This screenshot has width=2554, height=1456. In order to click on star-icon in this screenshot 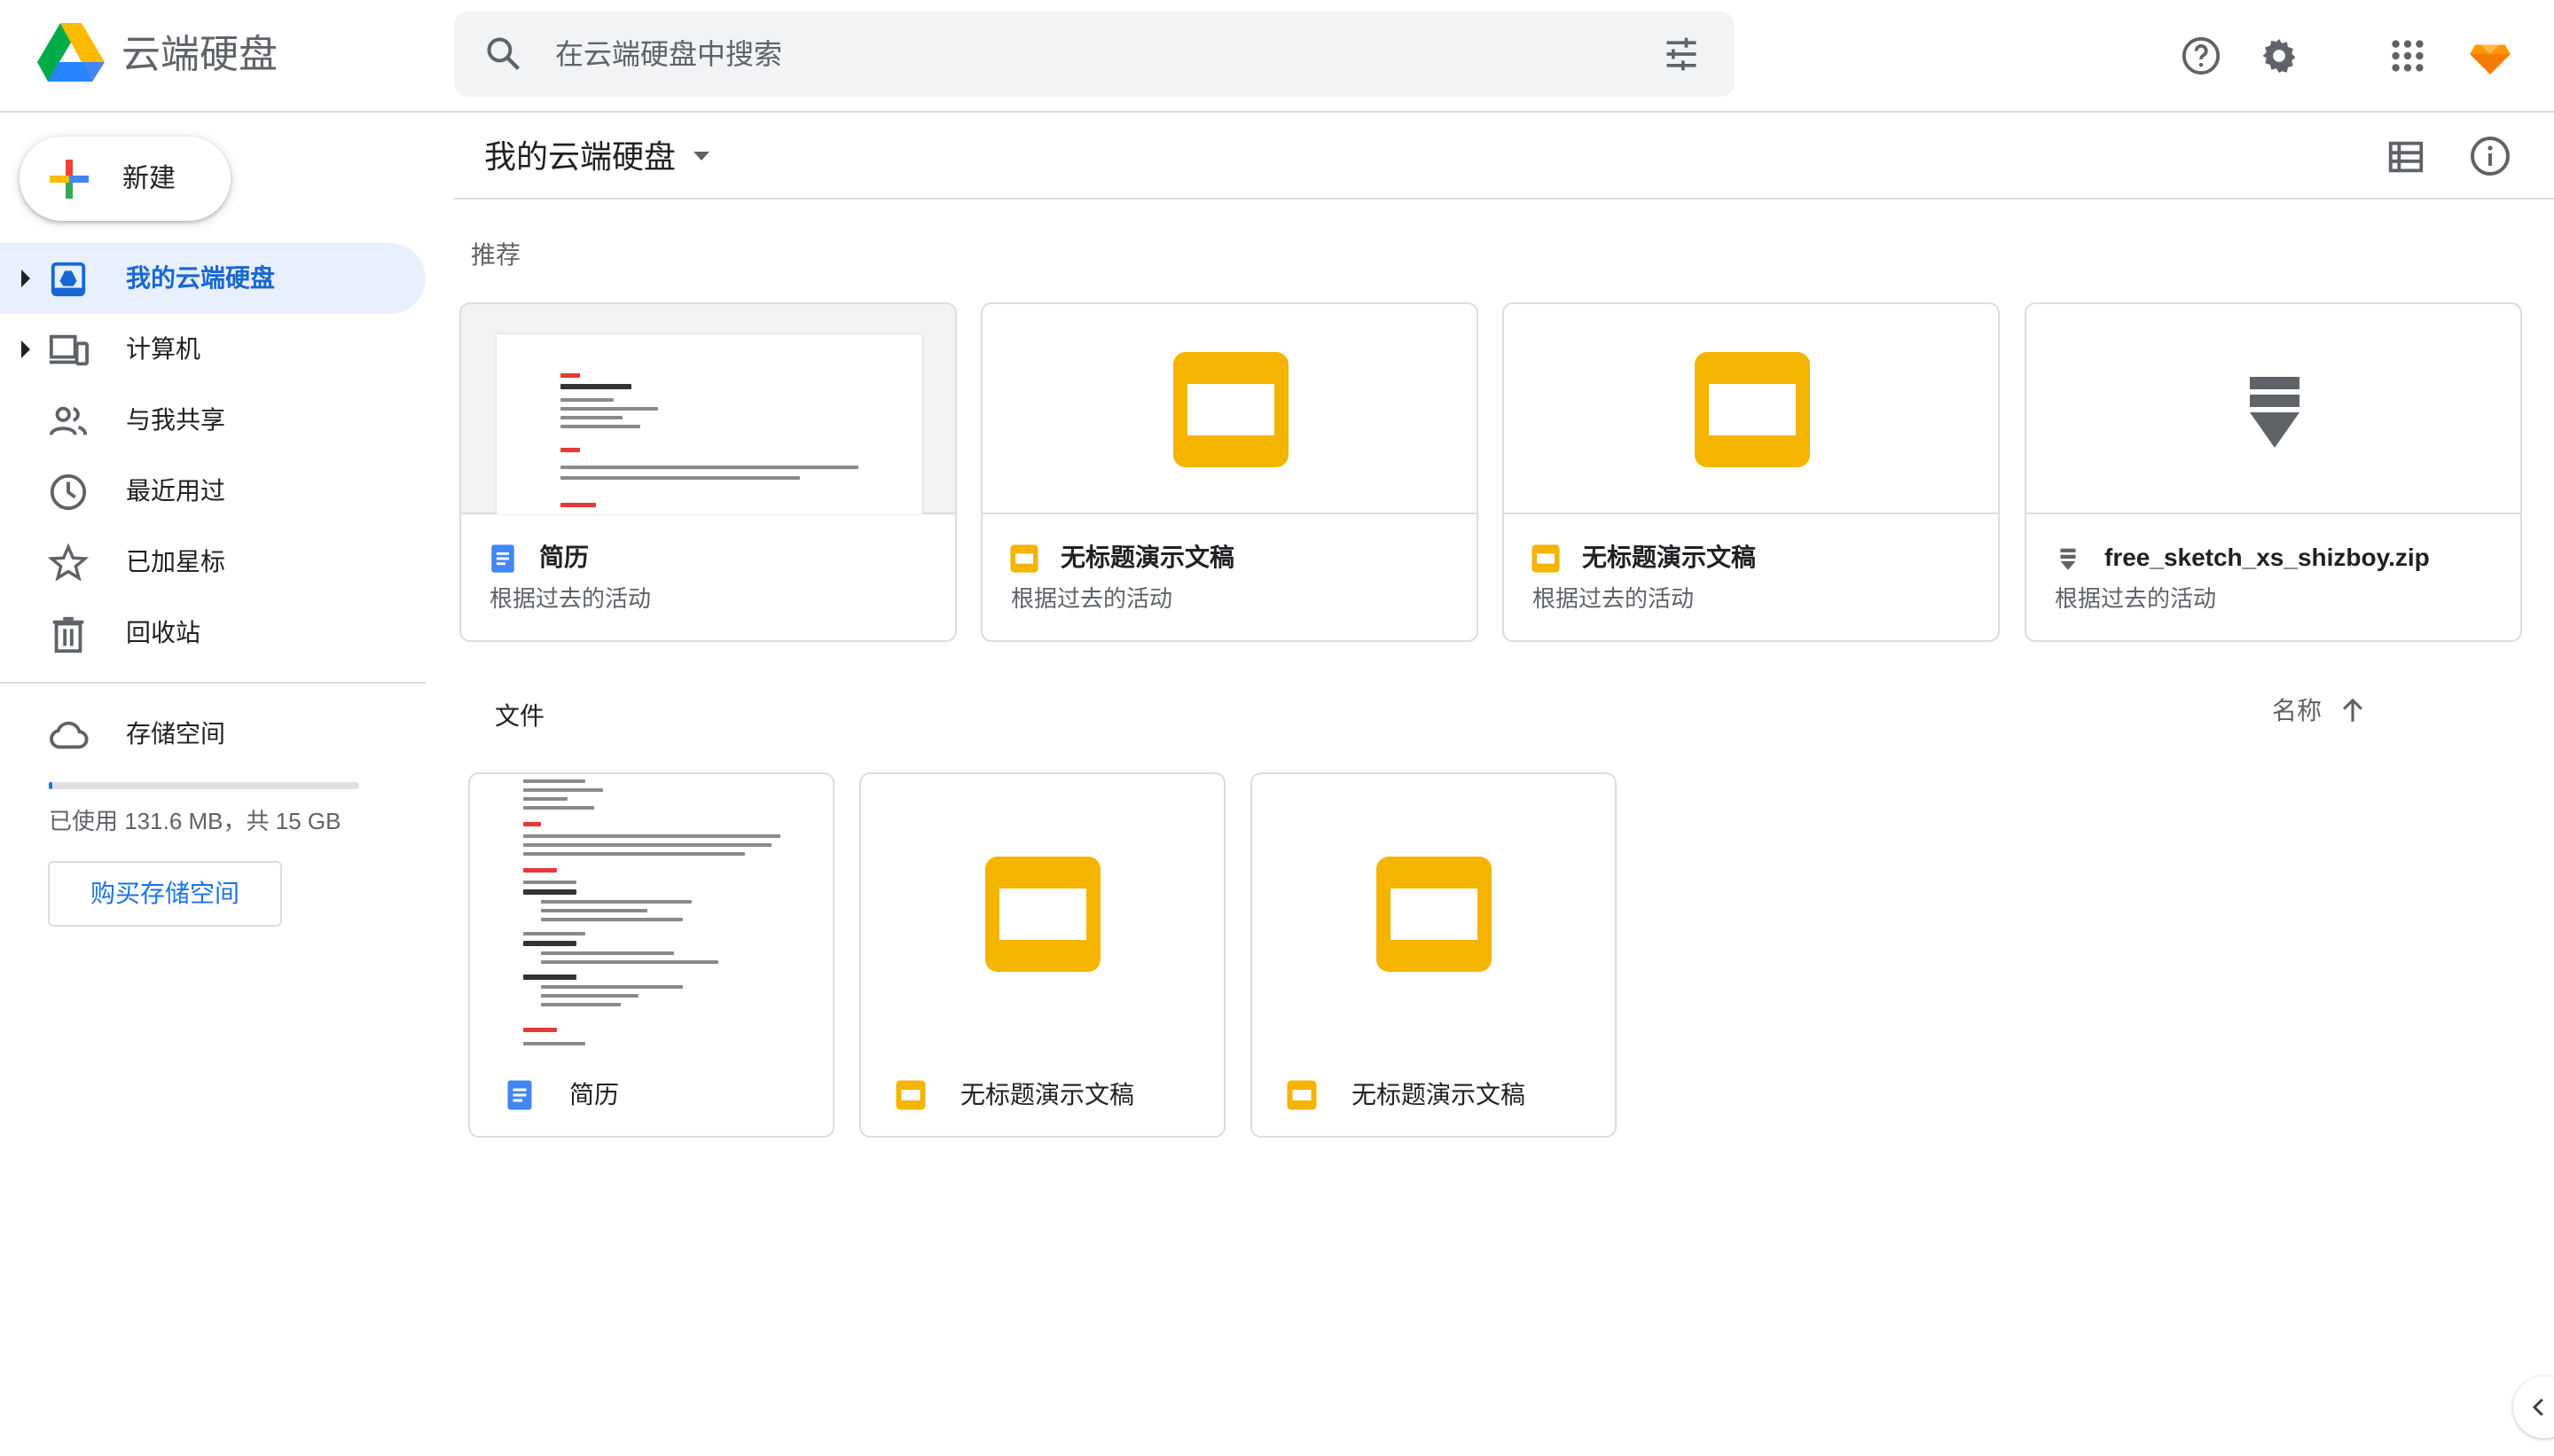, I will do `click(68, 562)`.